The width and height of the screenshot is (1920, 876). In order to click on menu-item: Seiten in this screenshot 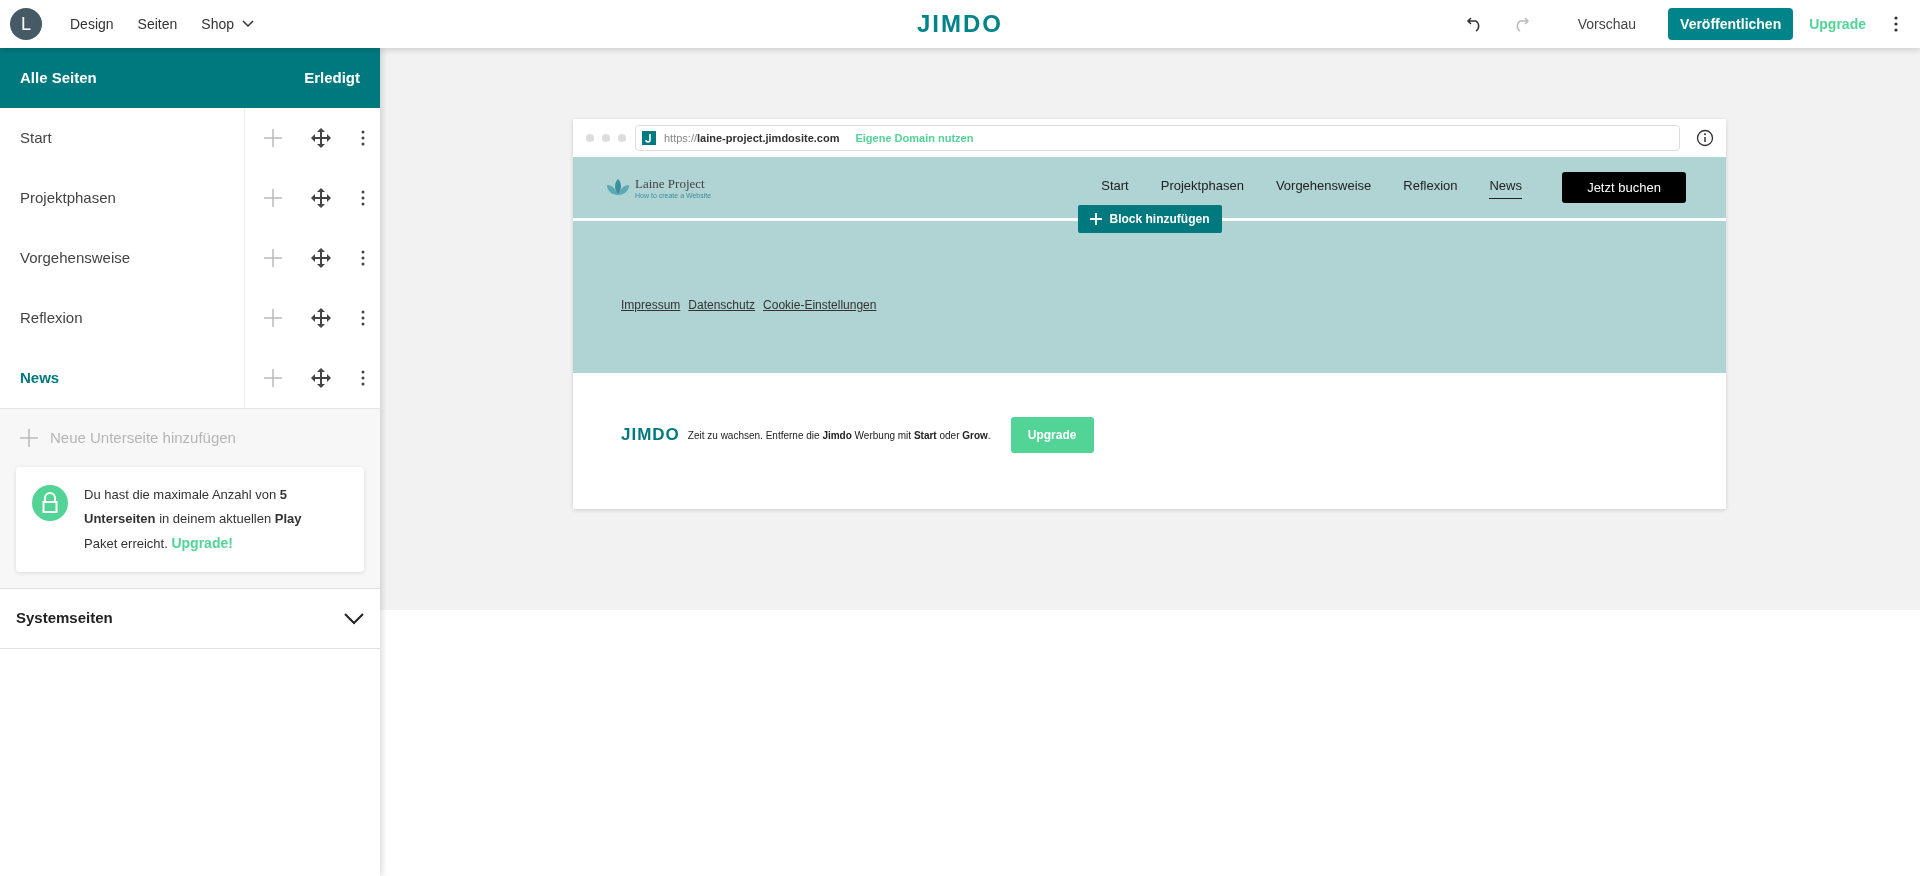, I will do `click(157, 24)`.